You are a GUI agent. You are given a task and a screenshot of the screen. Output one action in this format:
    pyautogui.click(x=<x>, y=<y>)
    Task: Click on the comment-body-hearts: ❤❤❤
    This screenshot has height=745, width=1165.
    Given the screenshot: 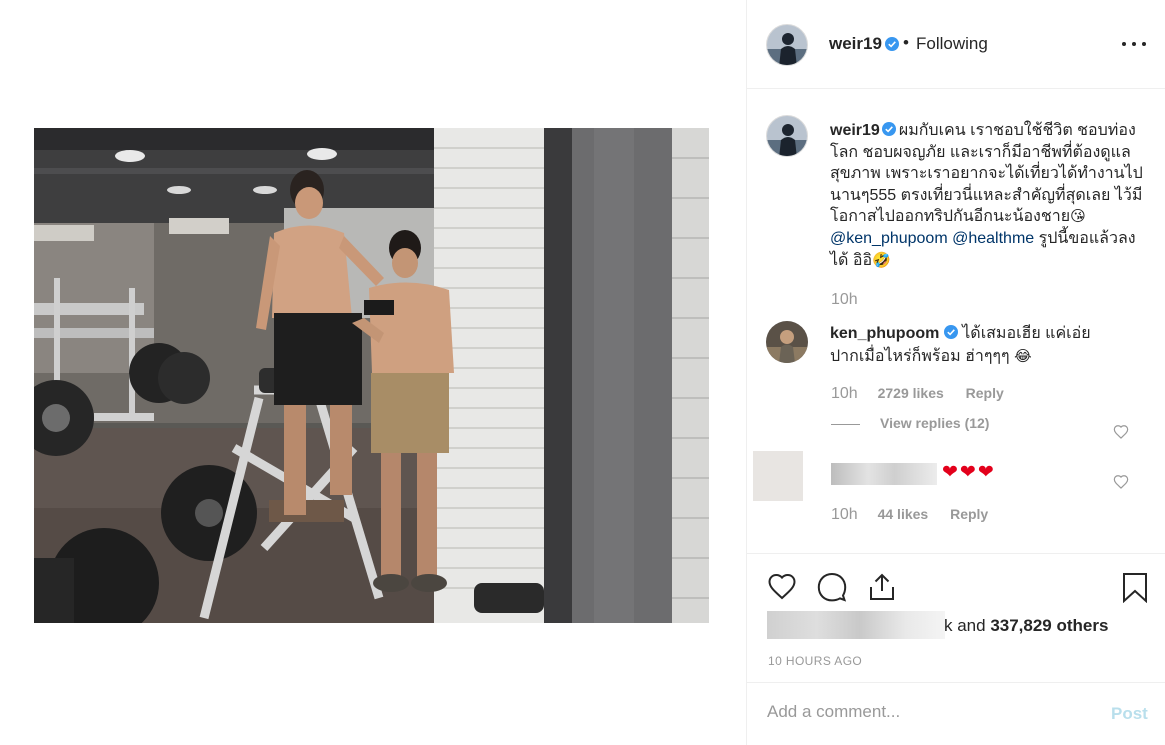 What is the action you would take?
    pyautogui.click(x=969, y=472)
    